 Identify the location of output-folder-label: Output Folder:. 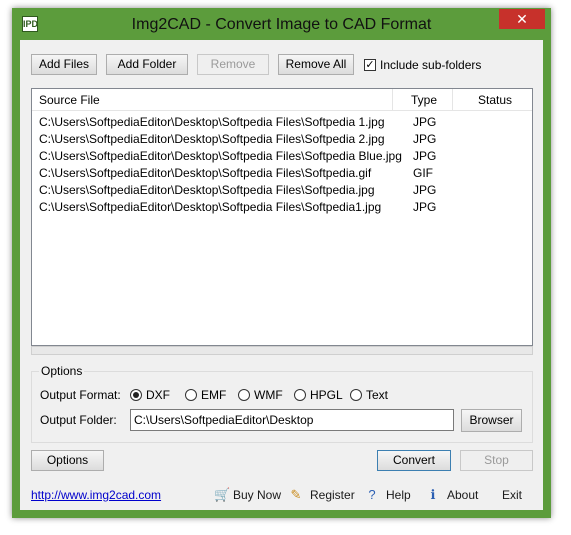
(78, 420).